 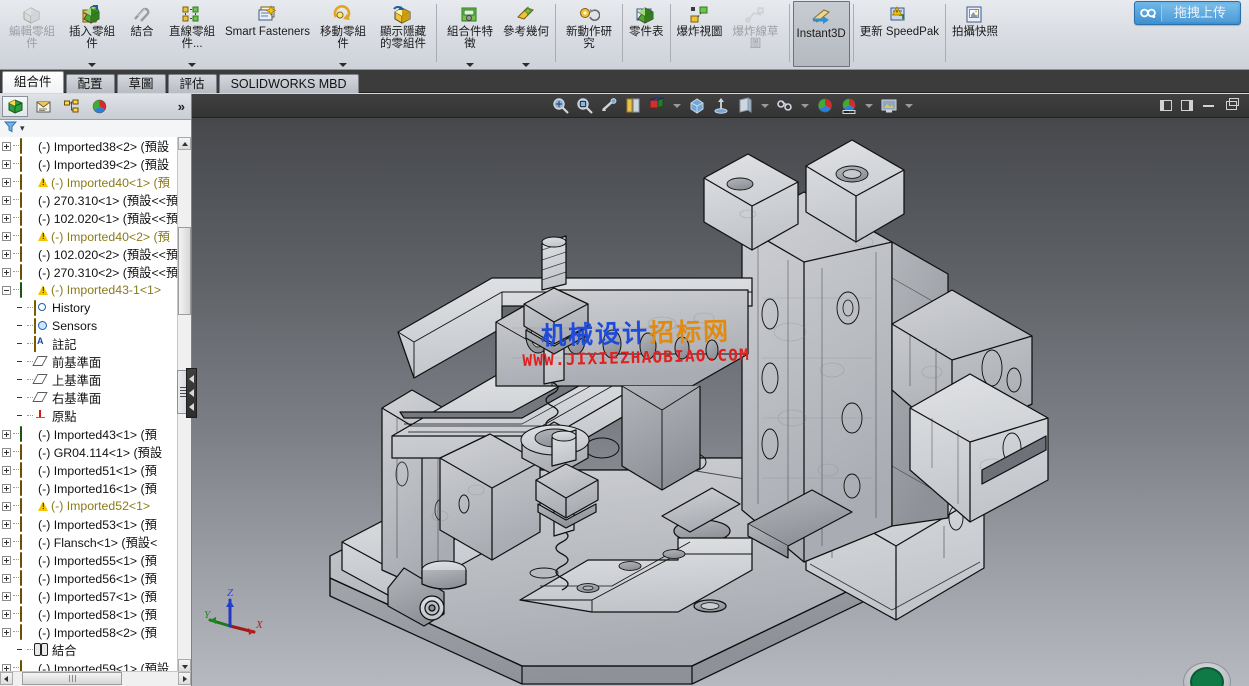 I want to click on tree-item: (-) Imported43-1<1>, so click(x=89, y=290).